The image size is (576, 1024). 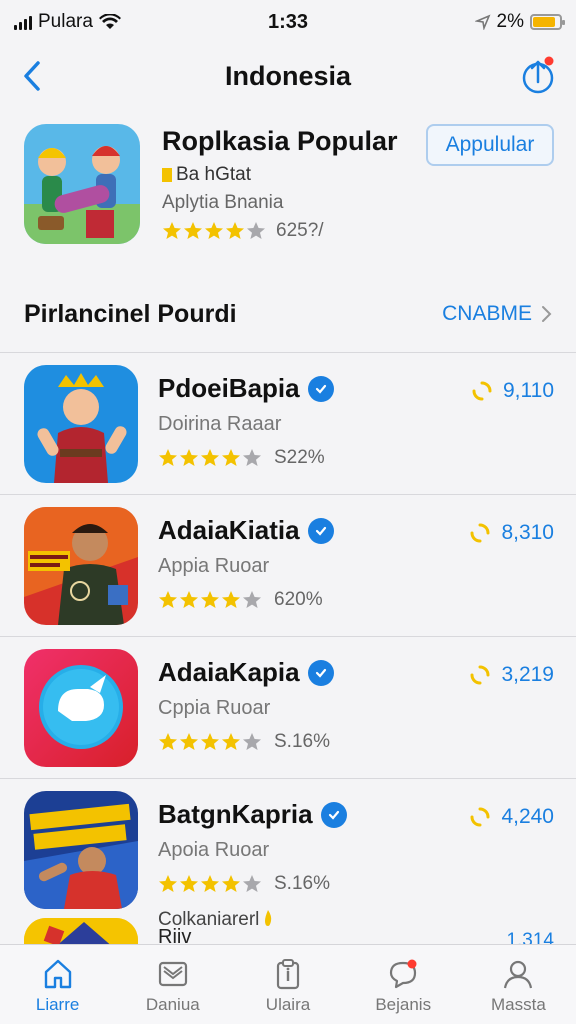 I want to click on tab-home: Liarre, so click(x=57, y=984).